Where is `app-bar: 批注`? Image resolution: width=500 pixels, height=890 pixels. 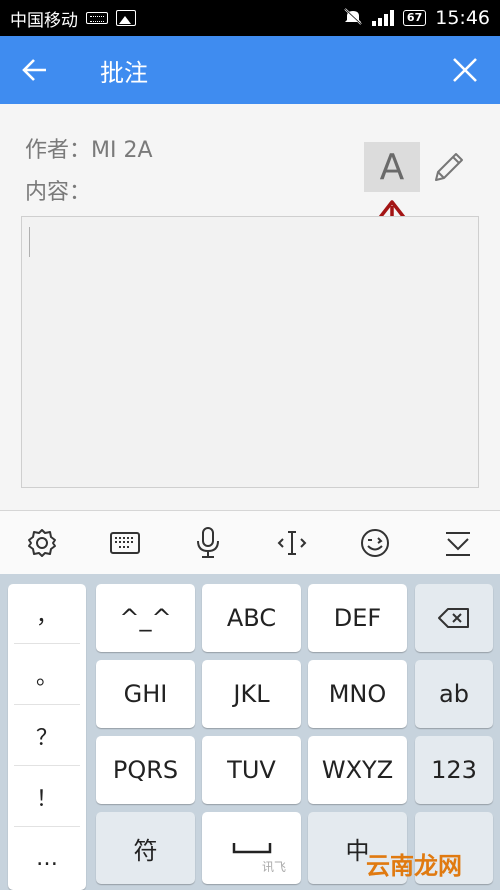 app-bar: 批注 is located at coordinates (250, 70).